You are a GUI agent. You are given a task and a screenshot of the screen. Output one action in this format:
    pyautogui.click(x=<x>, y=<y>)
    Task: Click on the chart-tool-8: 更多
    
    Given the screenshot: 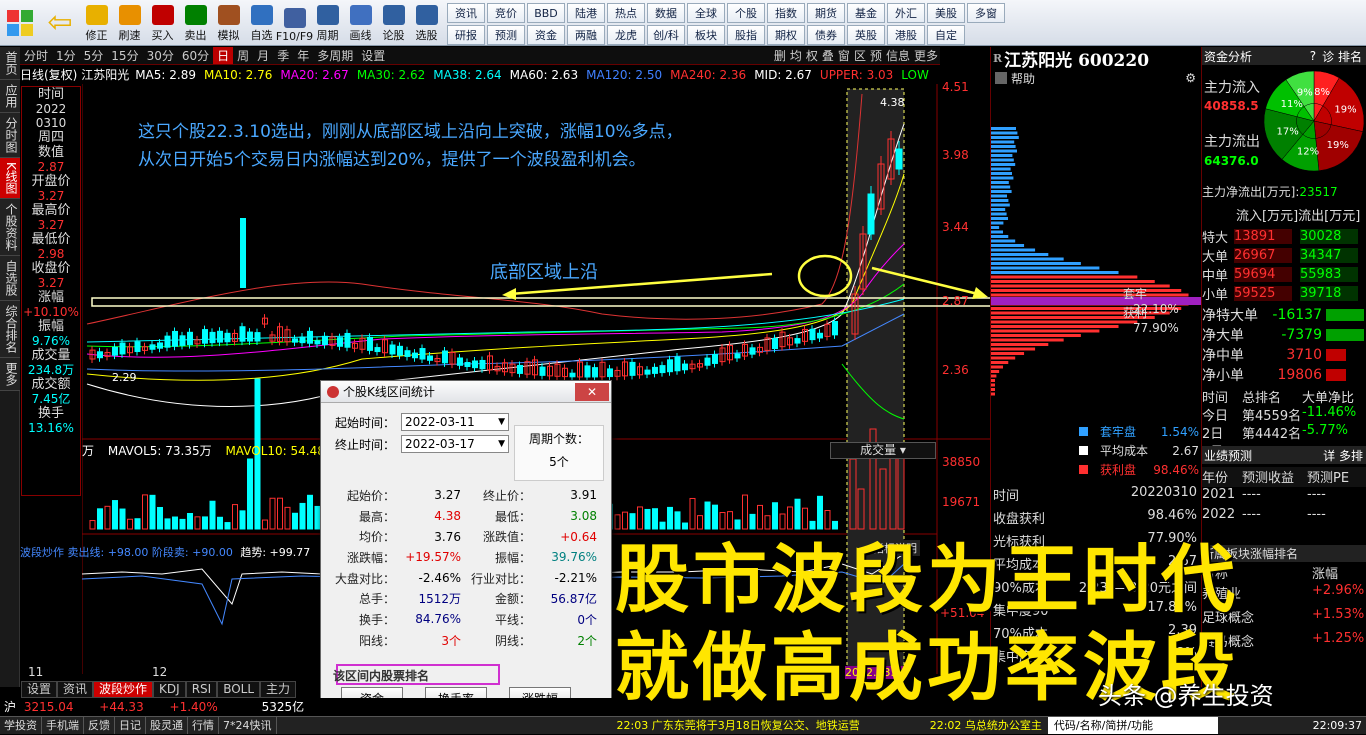 What is the action you would take?
    pyautogui.click(x=926, y=55)
    